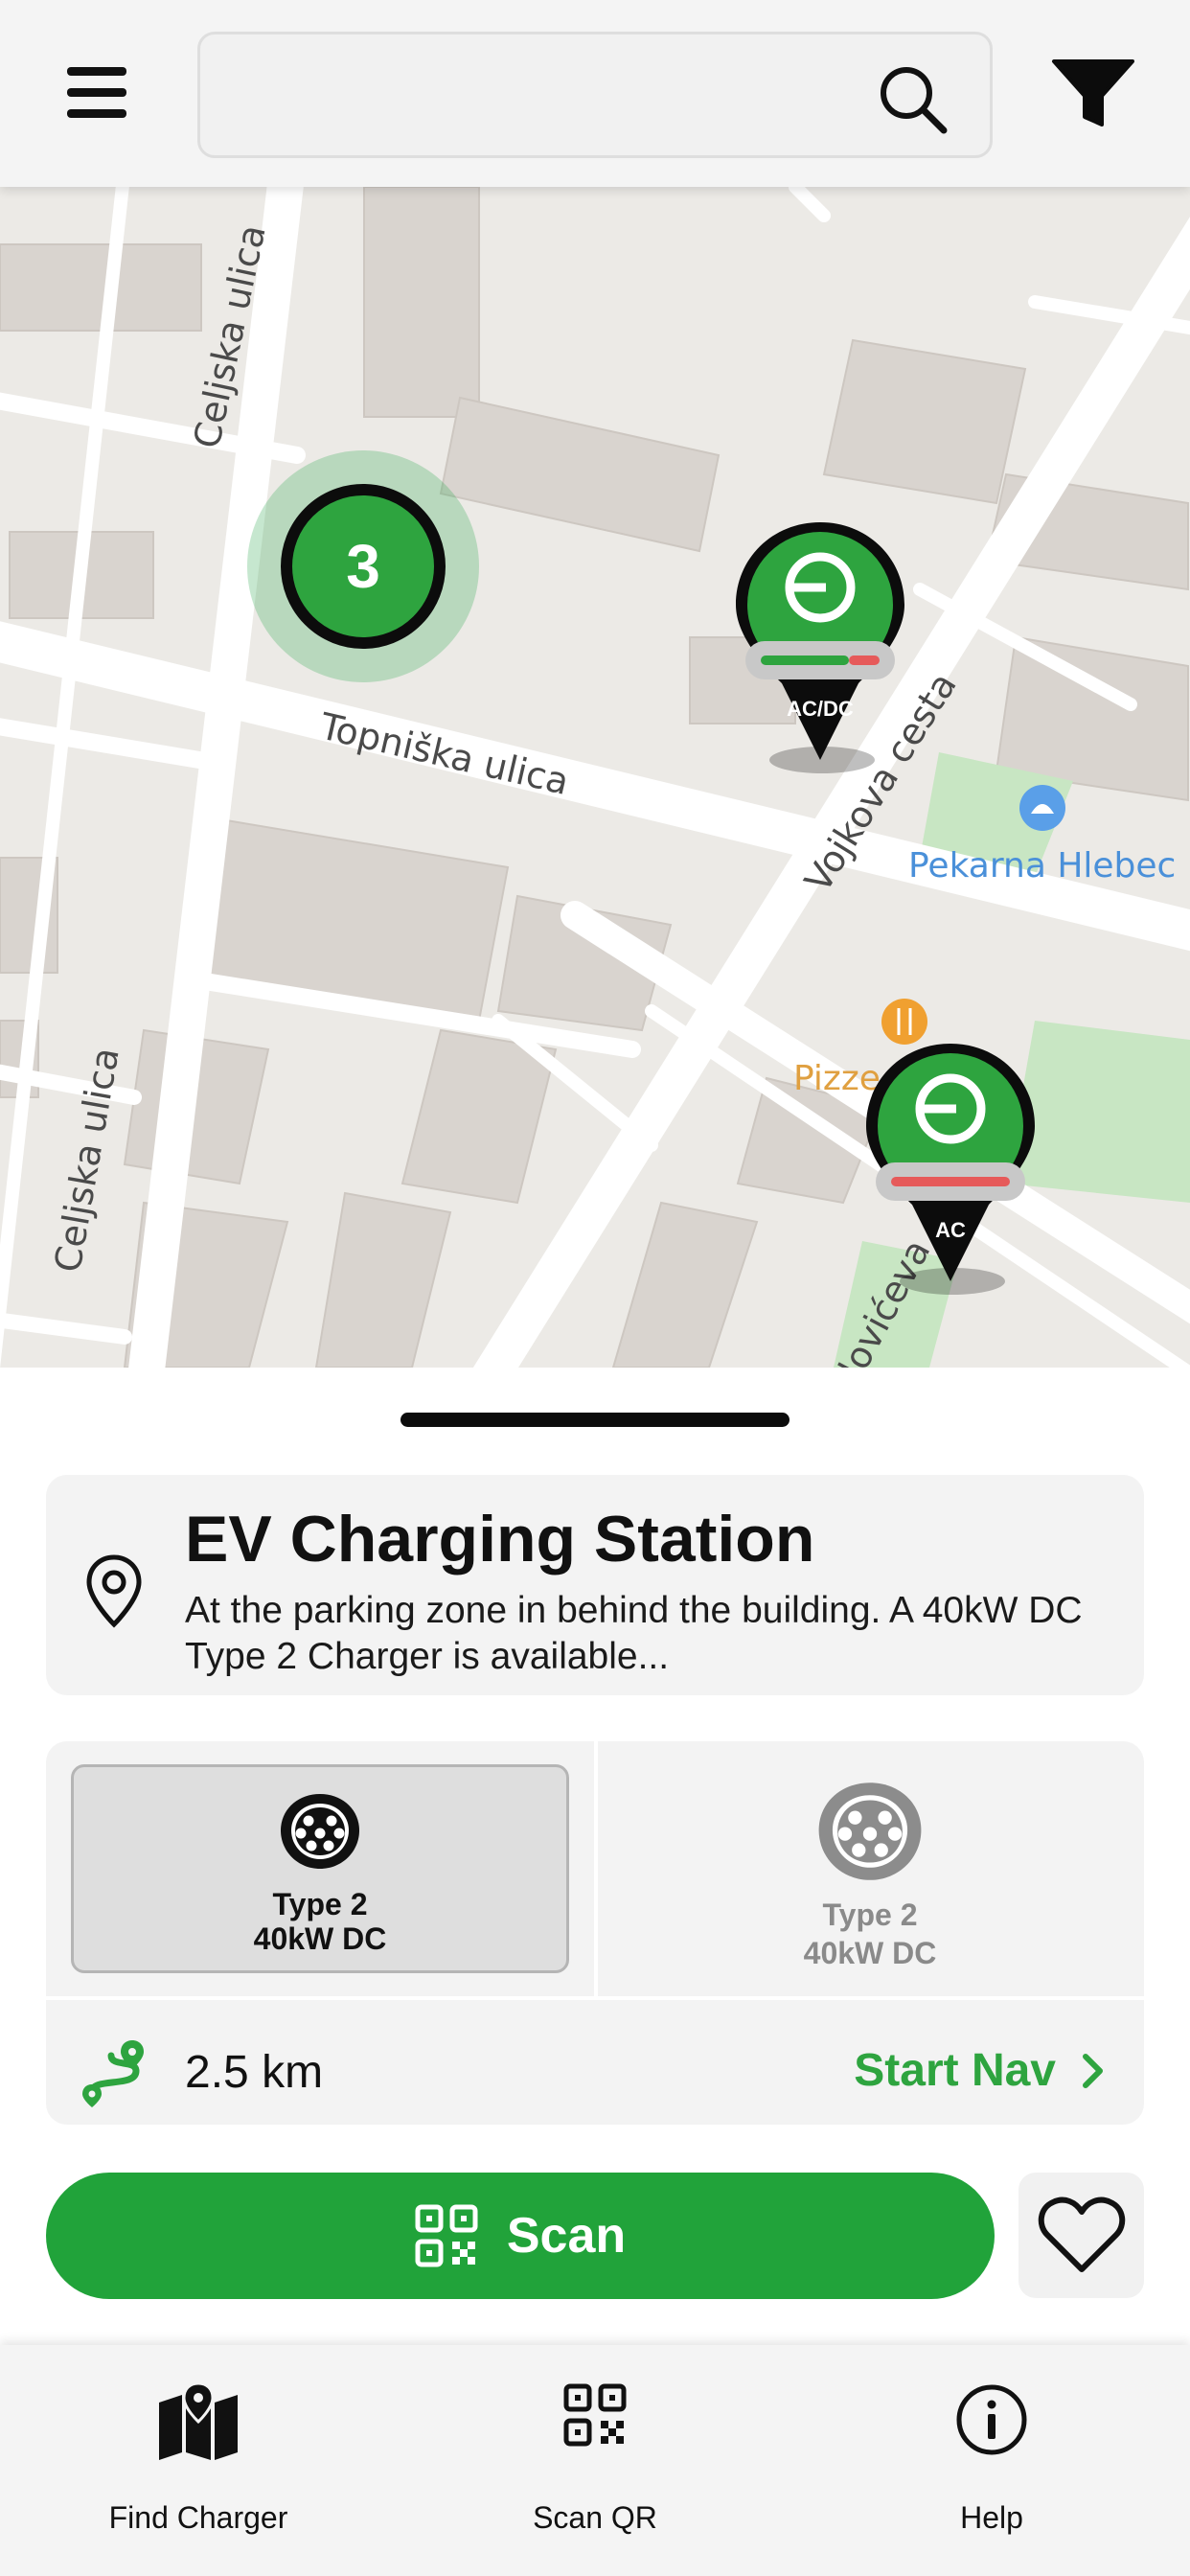 This screenshot has height=2576, width=1190. What do you see at coordinates (198, 2517) in the screenshot?
I see `nav-label: Find Charger` at bounding box center [198, 2517].